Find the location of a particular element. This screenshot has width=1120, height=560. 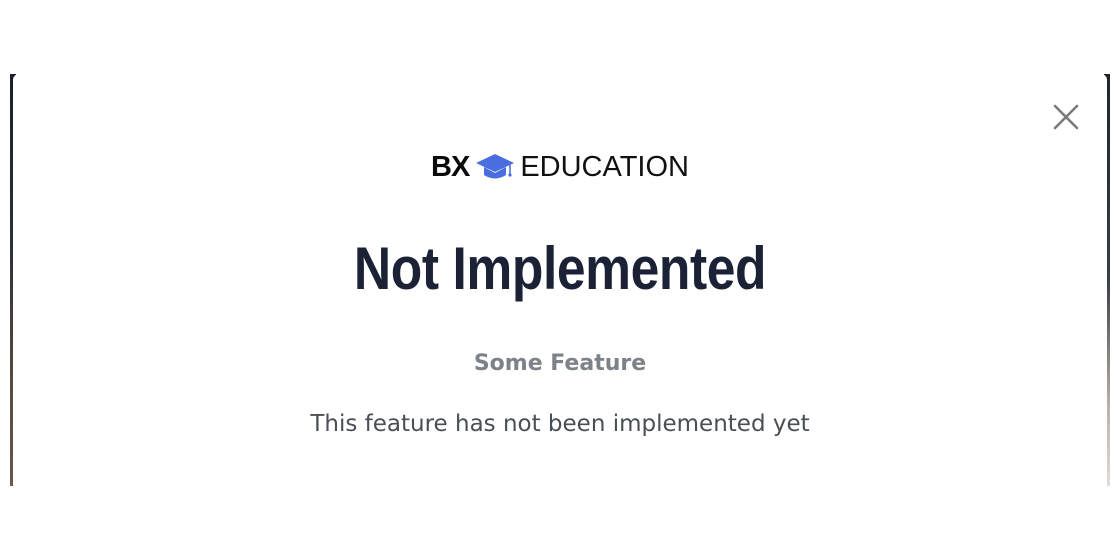

close-button is located at coordinates (1066, 117).